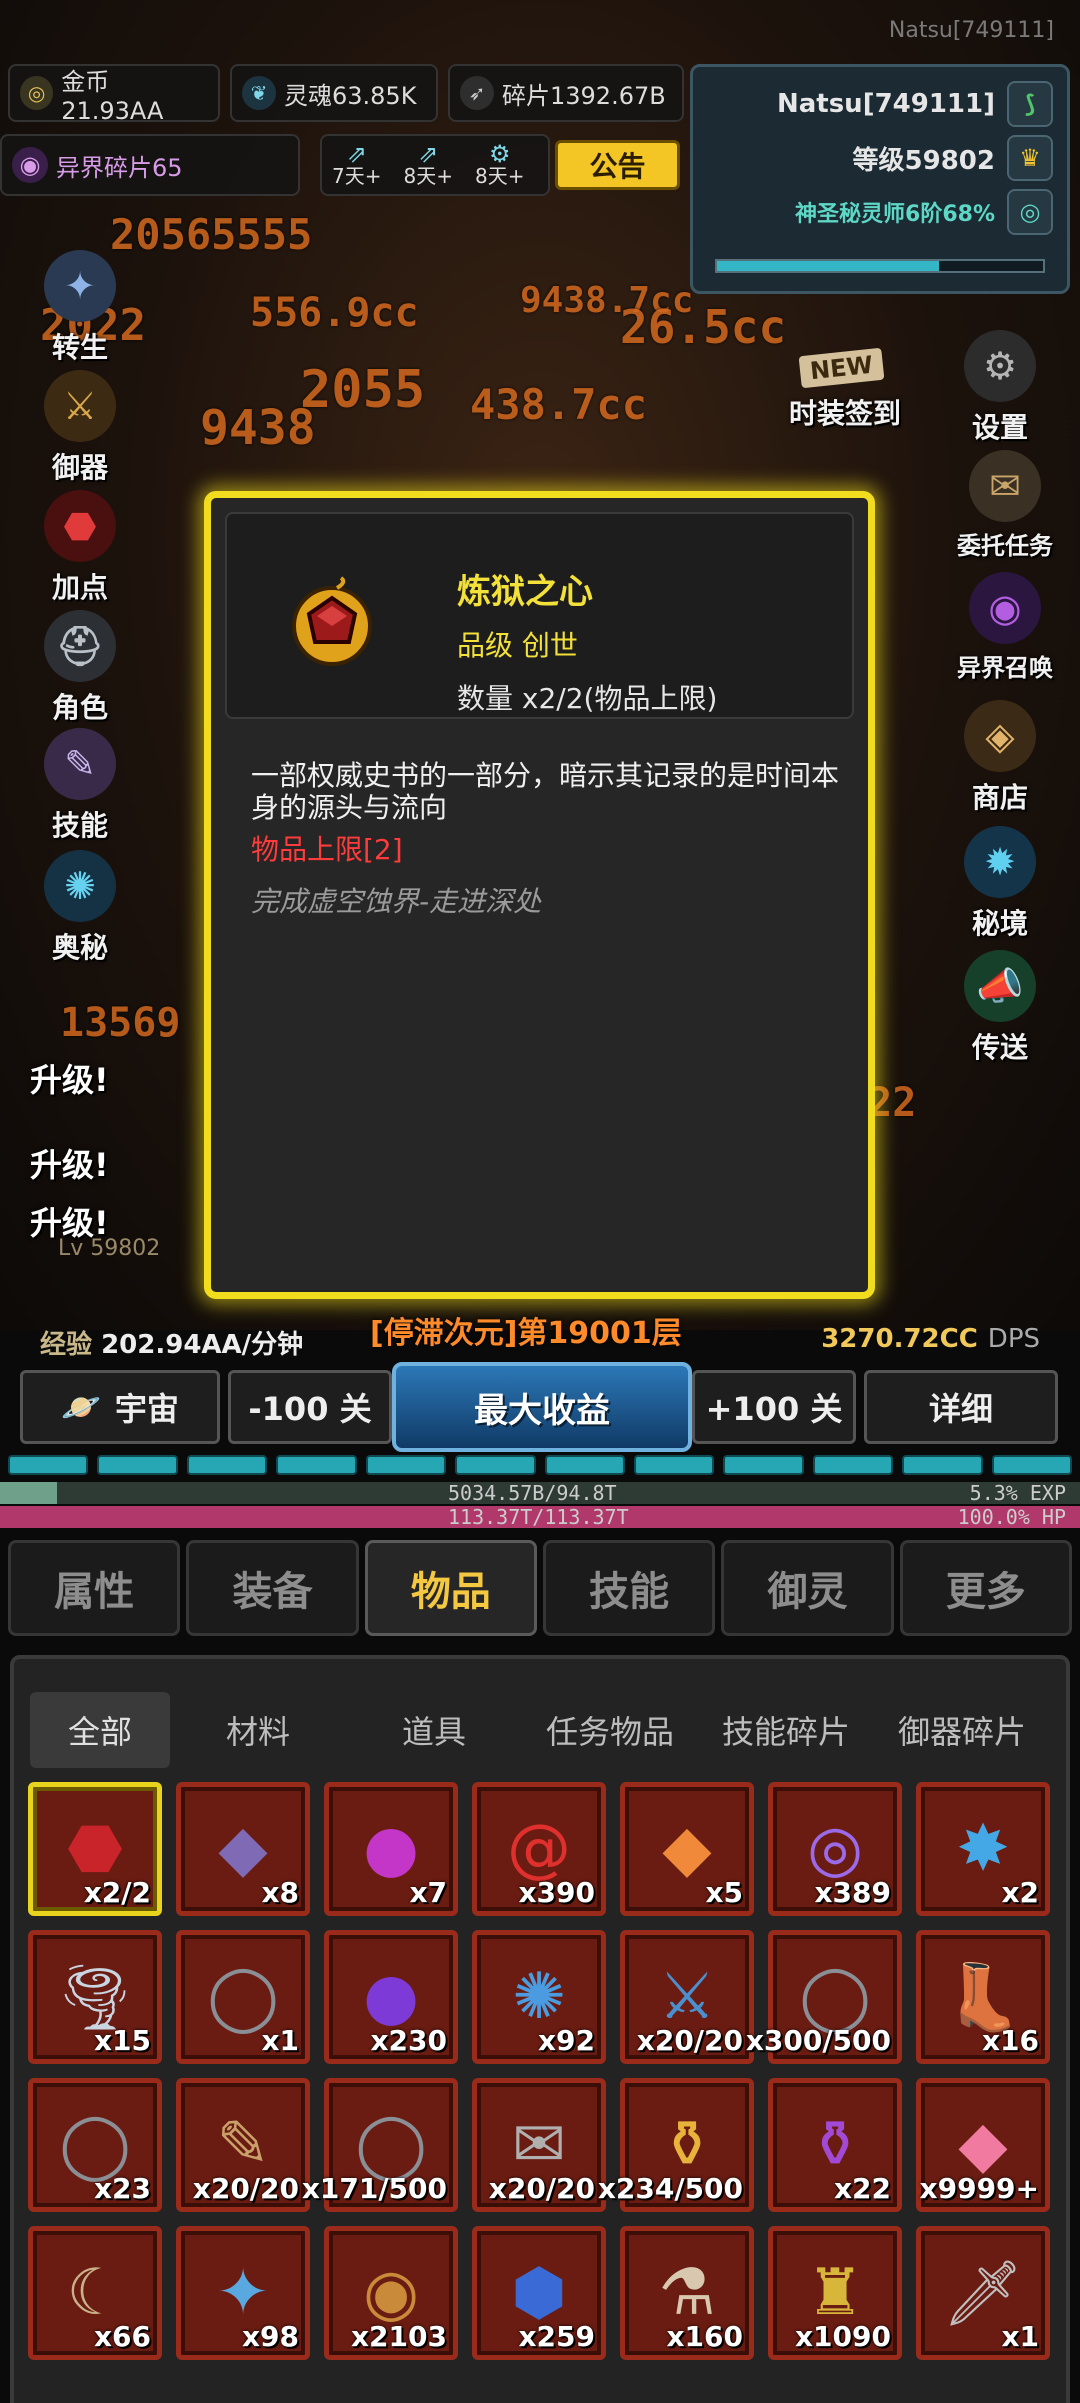 Image resolution: width=1080 pixels, height=2403 pixels. Describe the element at coordinates (1010, 2040) in the screenshot. I see `item-count: x16` at that location.